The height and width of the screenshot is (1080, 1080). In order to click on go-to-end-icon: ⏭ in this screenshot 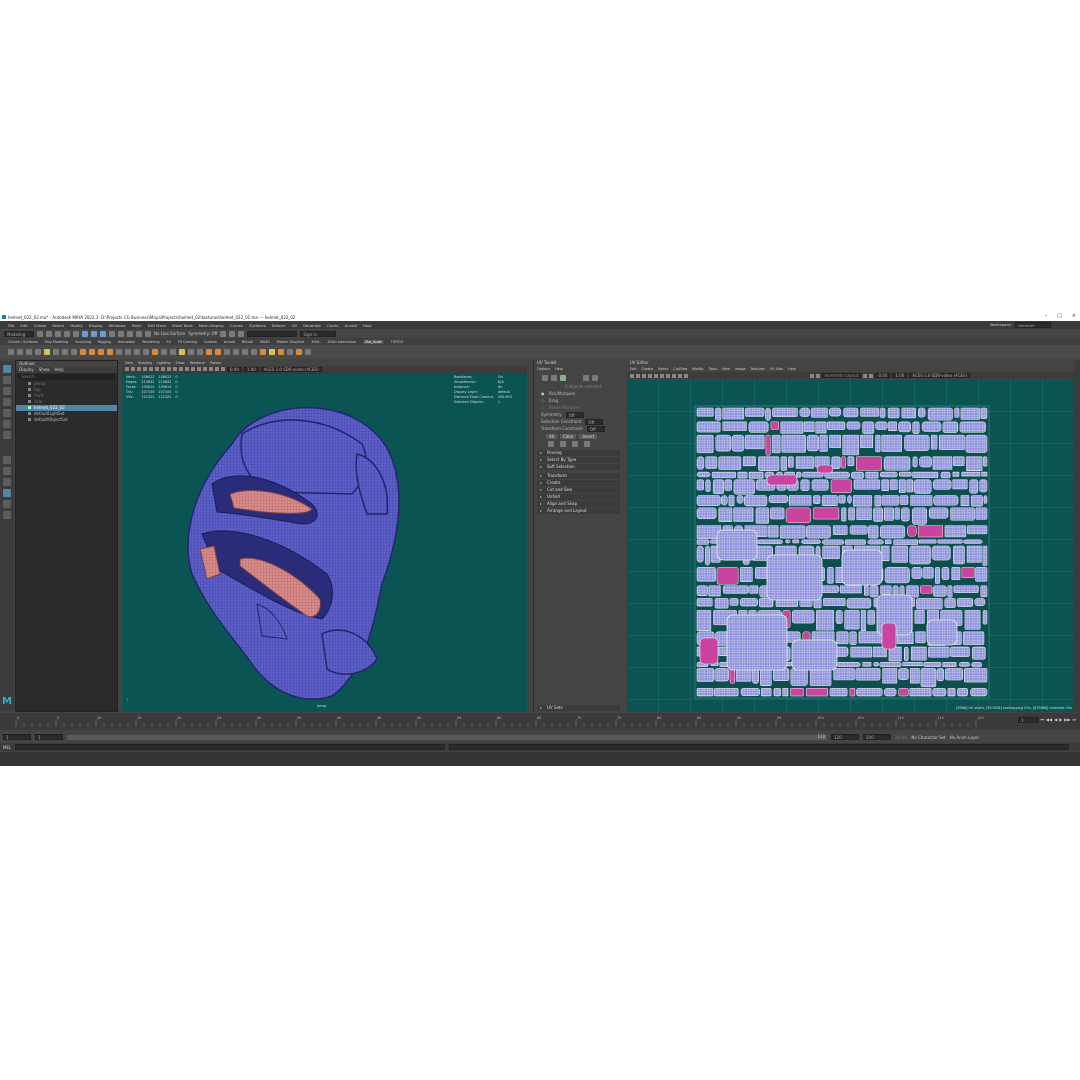, I will do `click(1074, 720)`.